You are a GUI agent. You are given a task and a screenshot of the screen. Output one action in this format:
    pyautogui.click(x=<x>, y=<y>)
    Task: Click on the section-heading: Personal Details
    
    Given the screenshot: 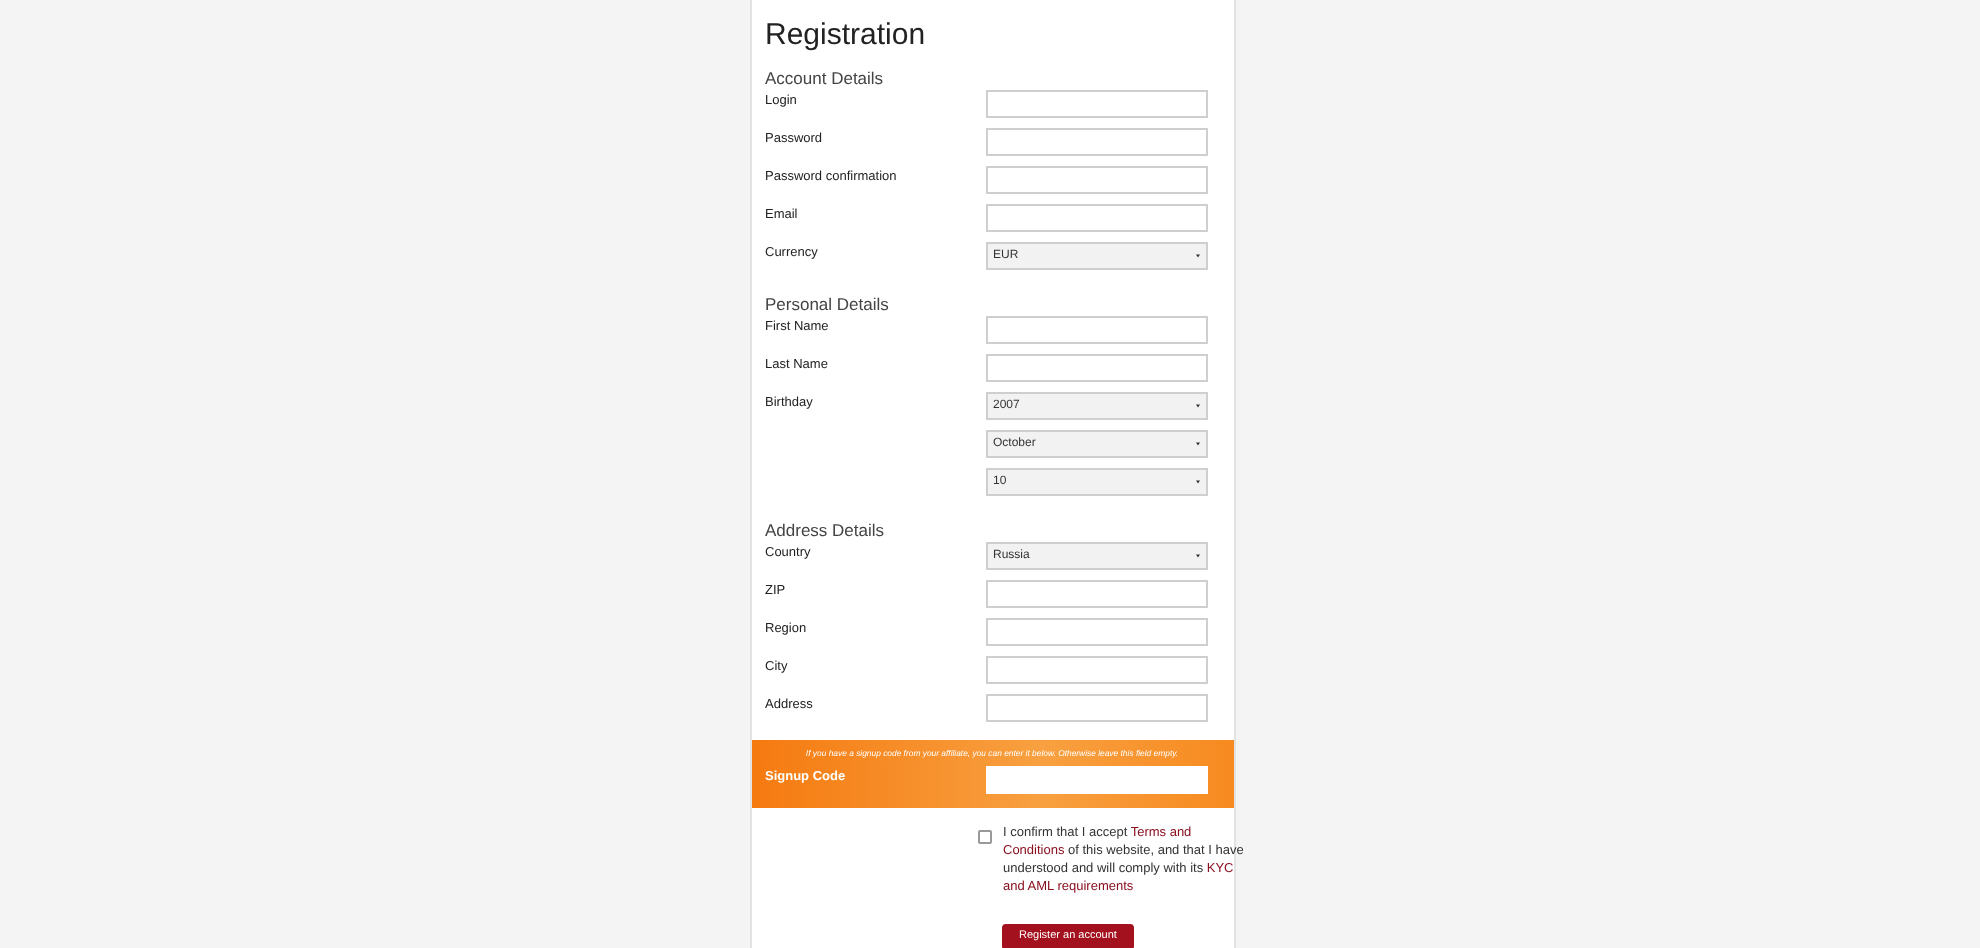 What is the action you would take?
    pyautogui.click(x=827, y=304)
    